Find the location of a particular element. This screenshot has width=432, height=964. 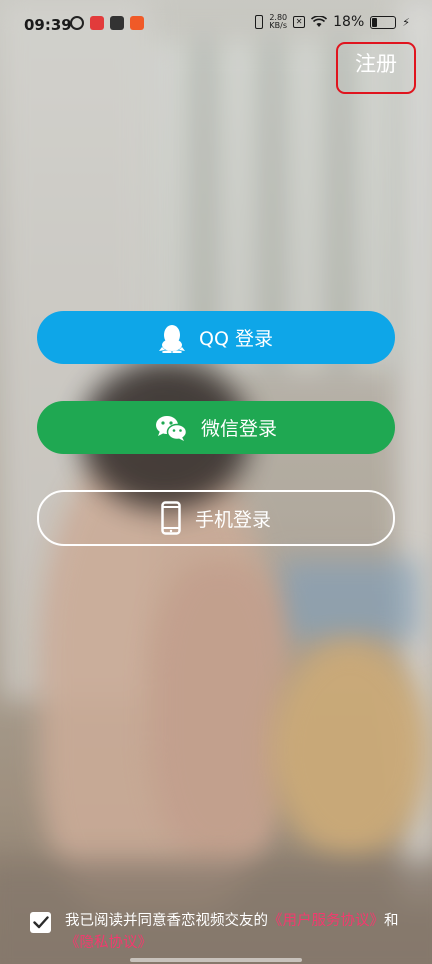

check-icon is located at coordinates (40, 922).